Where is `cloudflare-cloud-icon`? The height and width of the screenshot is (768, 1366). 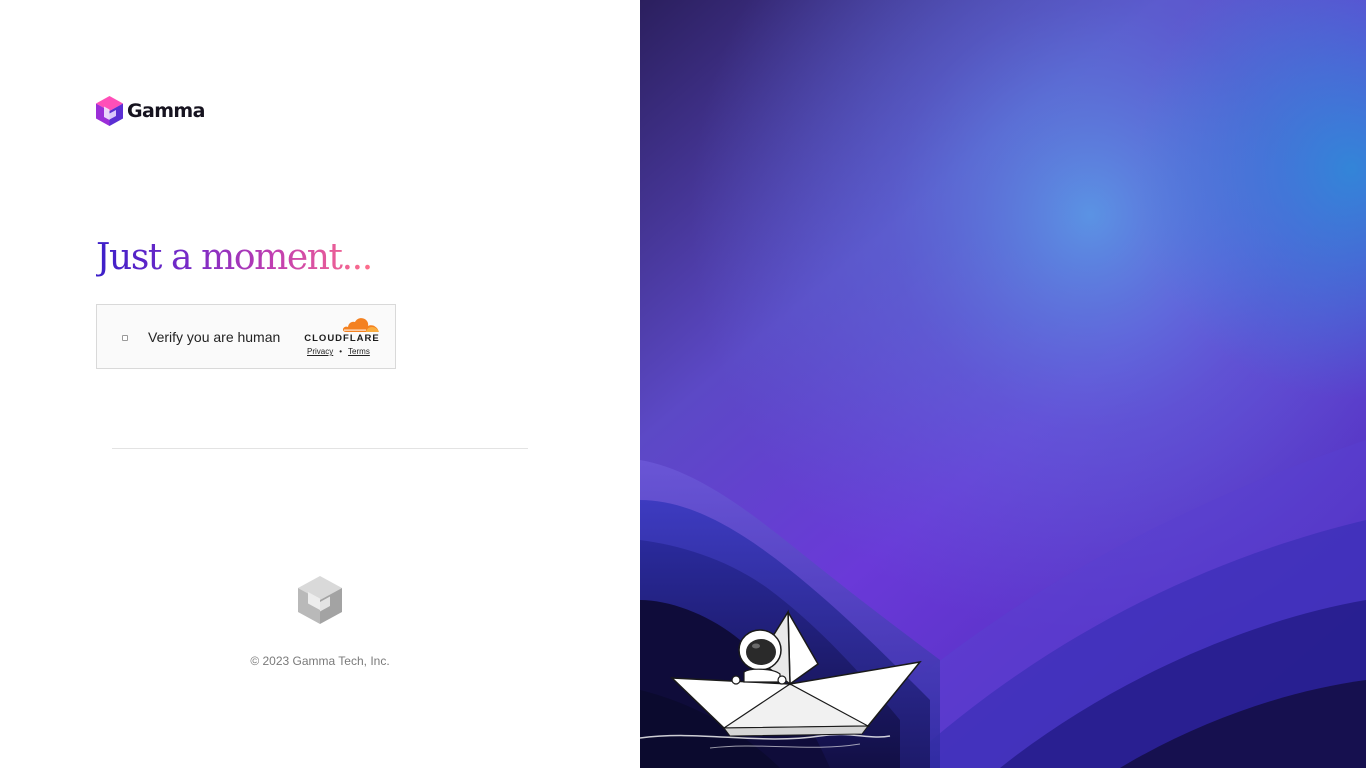 cloudflare-cloud-icon is located at coordinates (360, 325).